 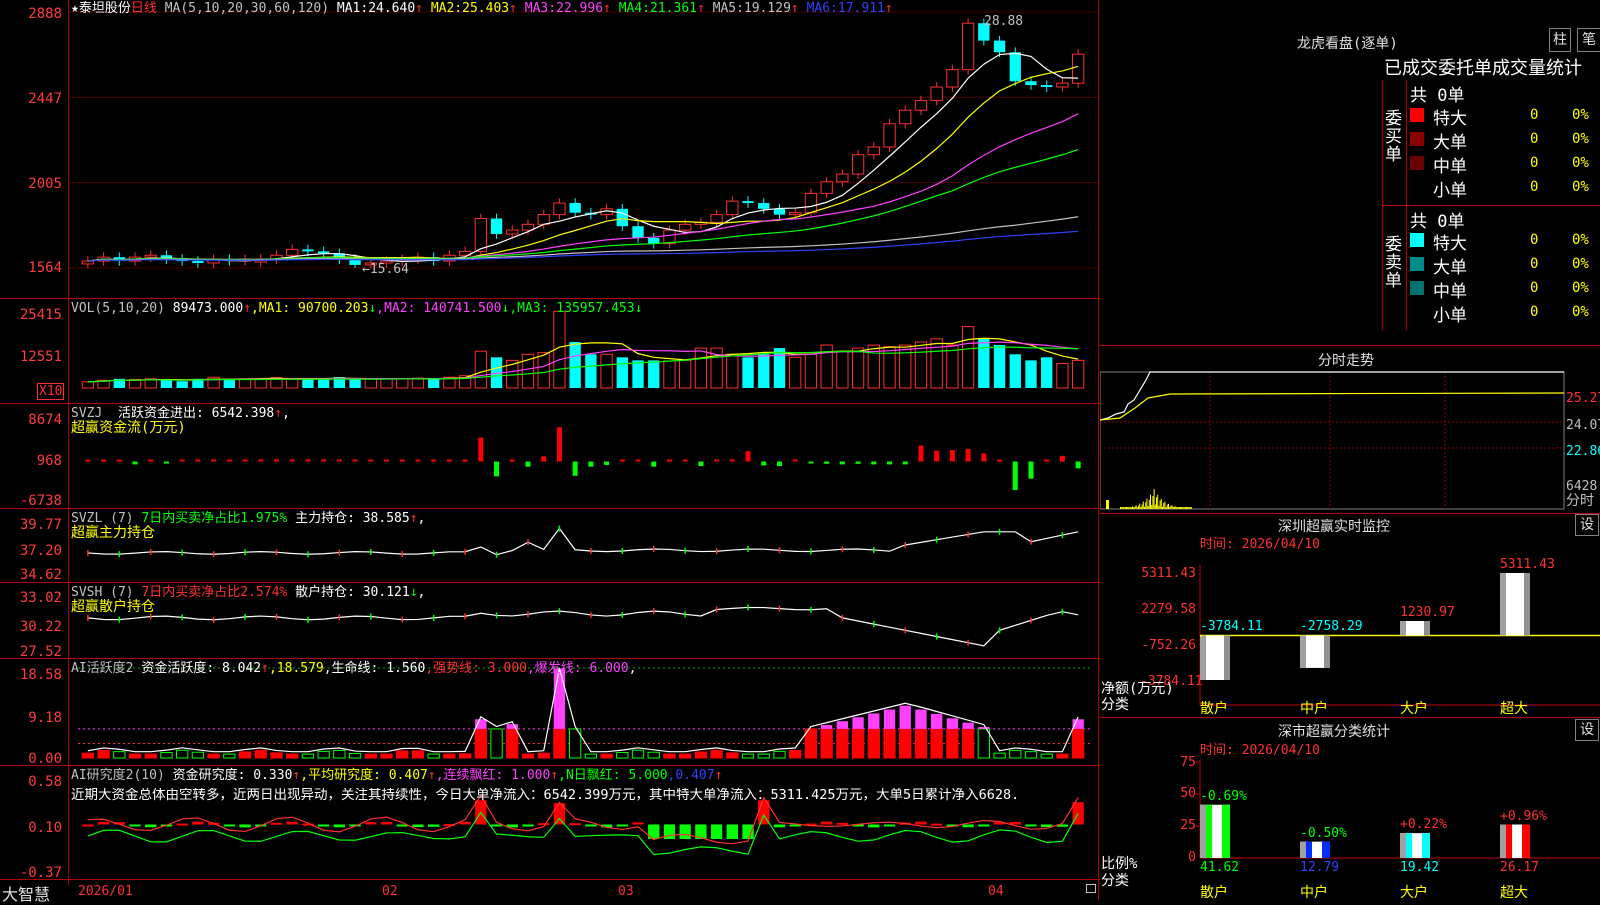 What do you see at coordinates (1514, 893) in the screenshot?
I see `class-category-3: 超大` at bounding box center [1514, 893].